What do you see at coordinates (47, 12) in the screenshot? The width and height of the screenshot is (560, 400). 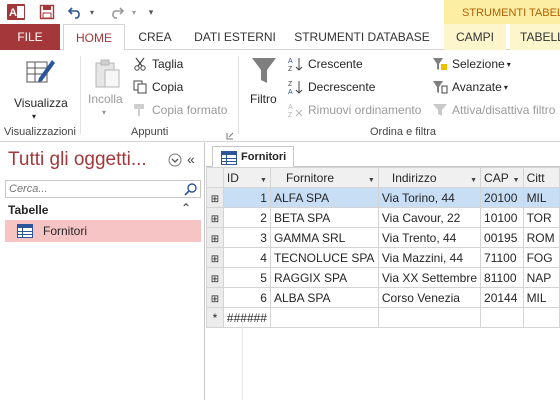 I see `save-icon` at bounding box center [47, 12].